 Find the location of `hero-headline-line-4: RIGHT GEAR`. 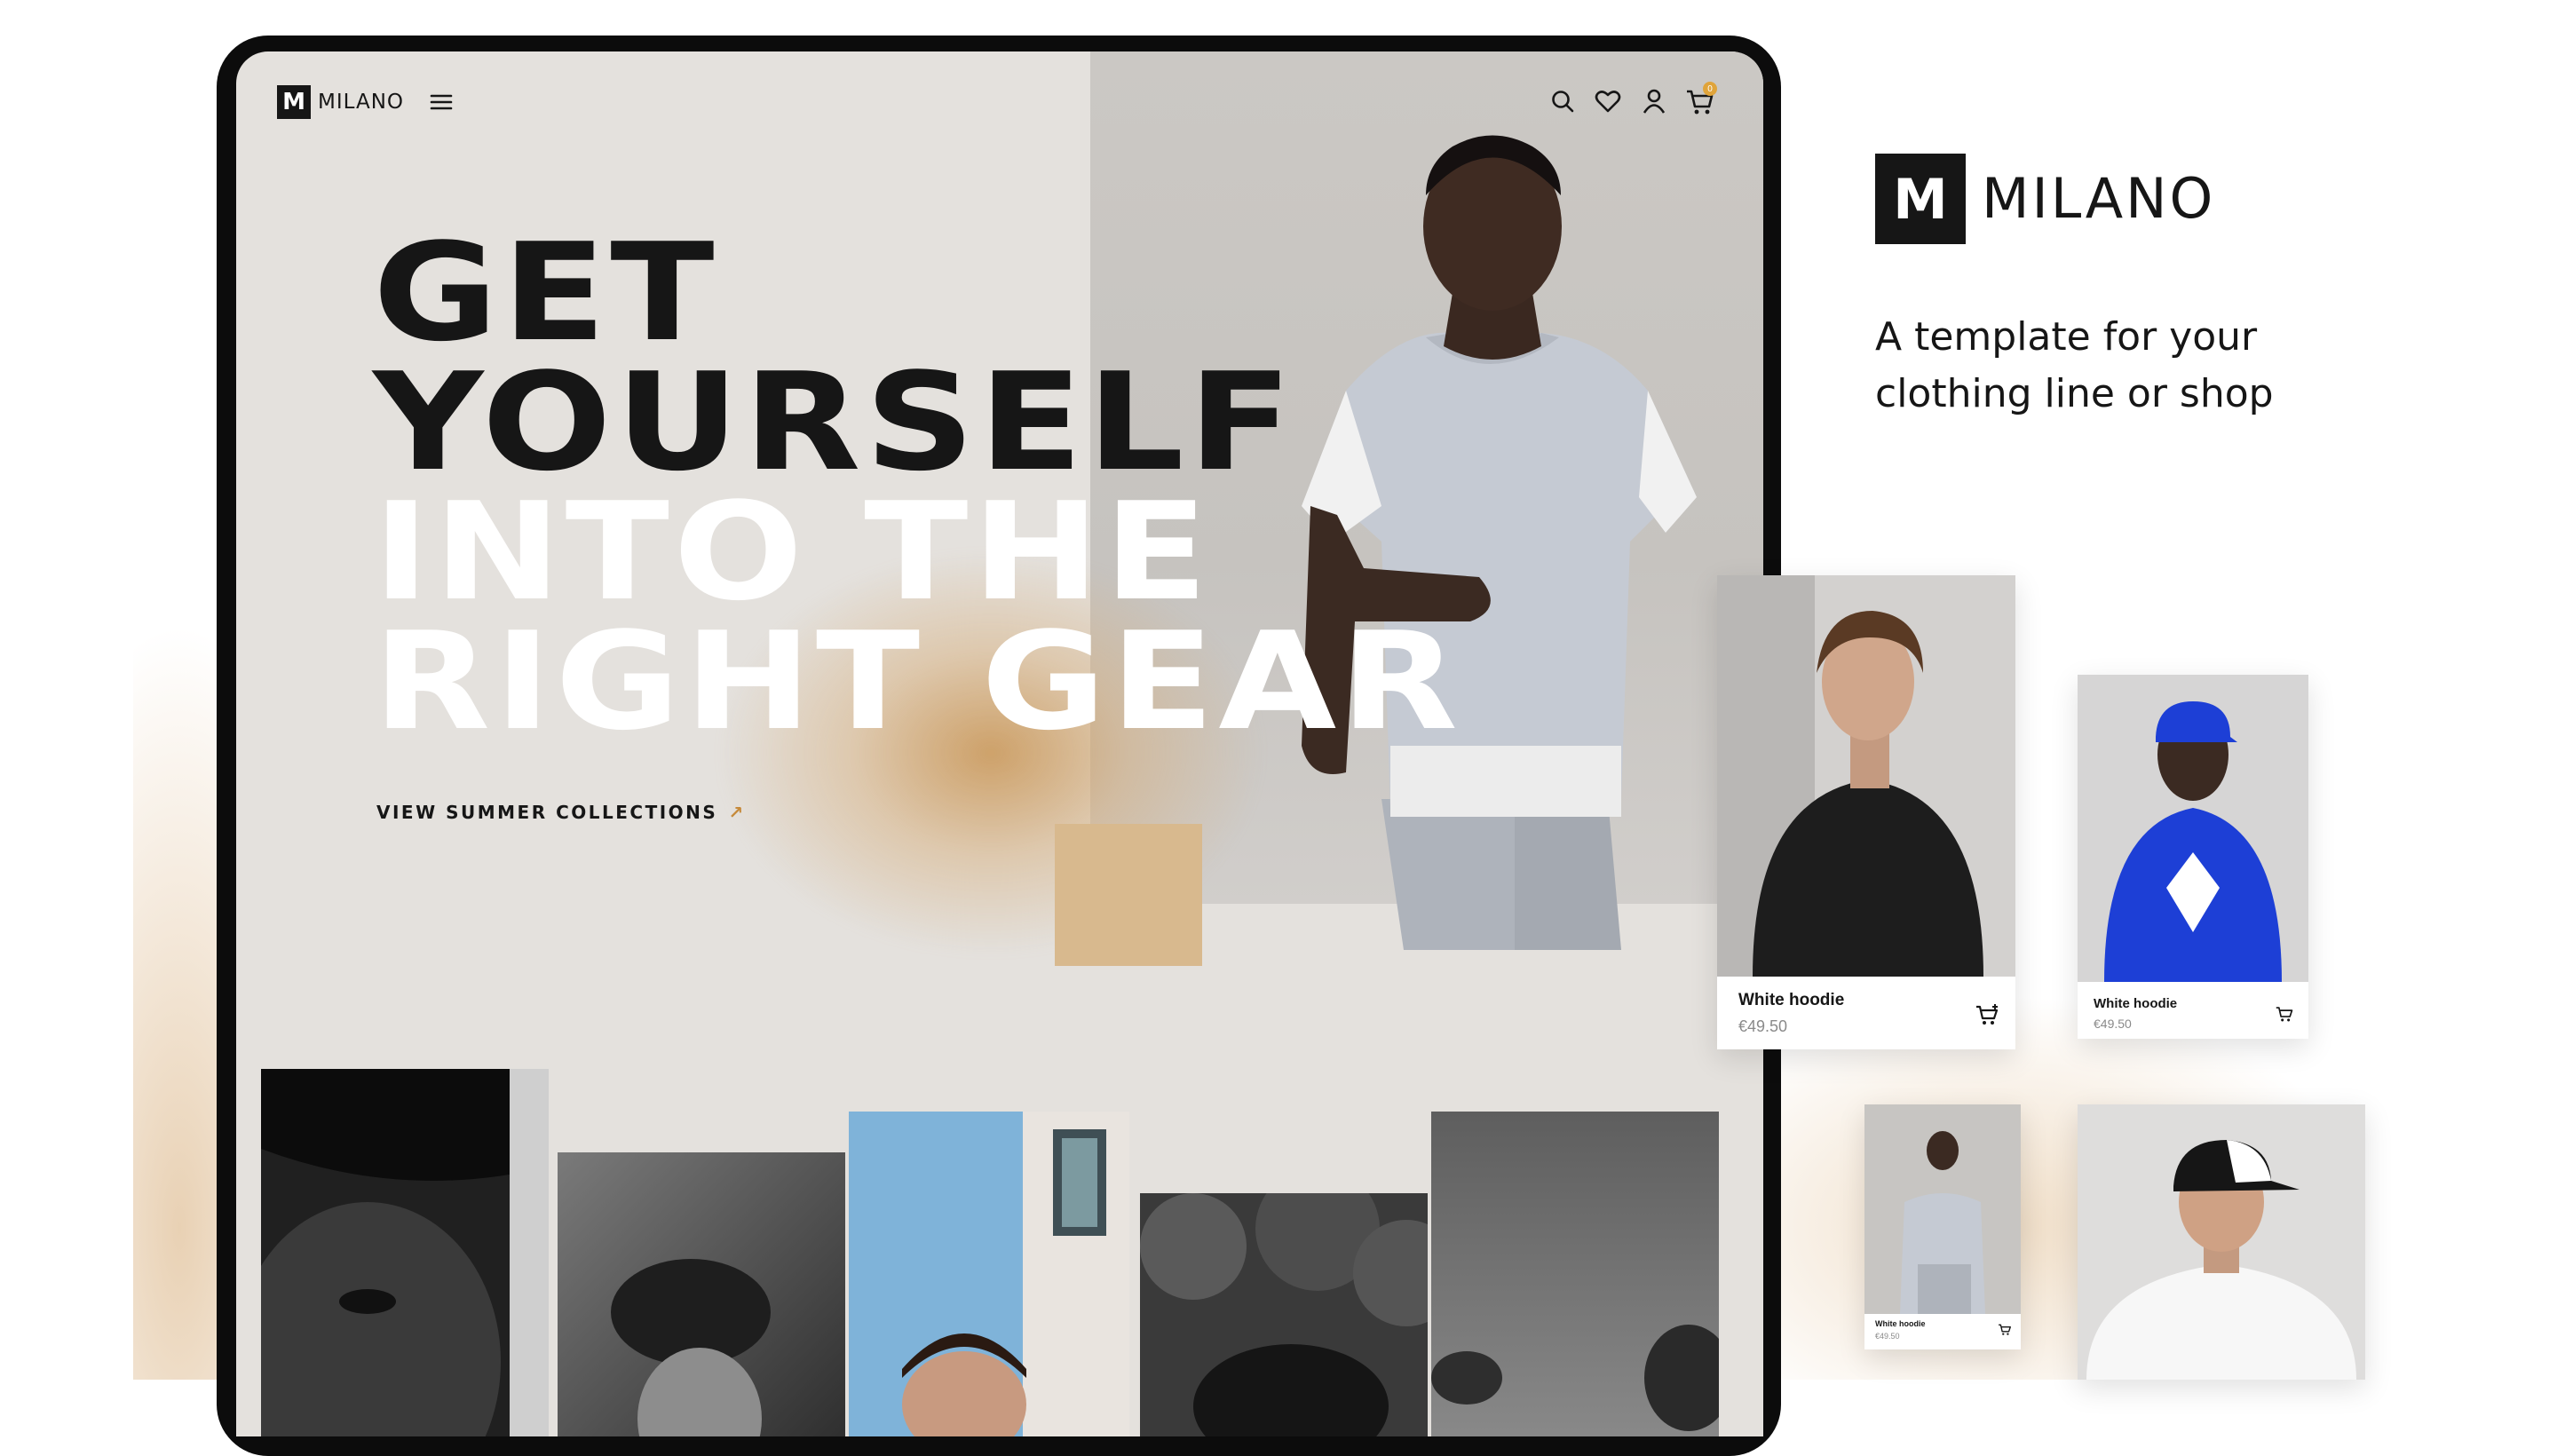

hero-headline-line-4: RIGHT GEAR is located at coordinates (917, 681).